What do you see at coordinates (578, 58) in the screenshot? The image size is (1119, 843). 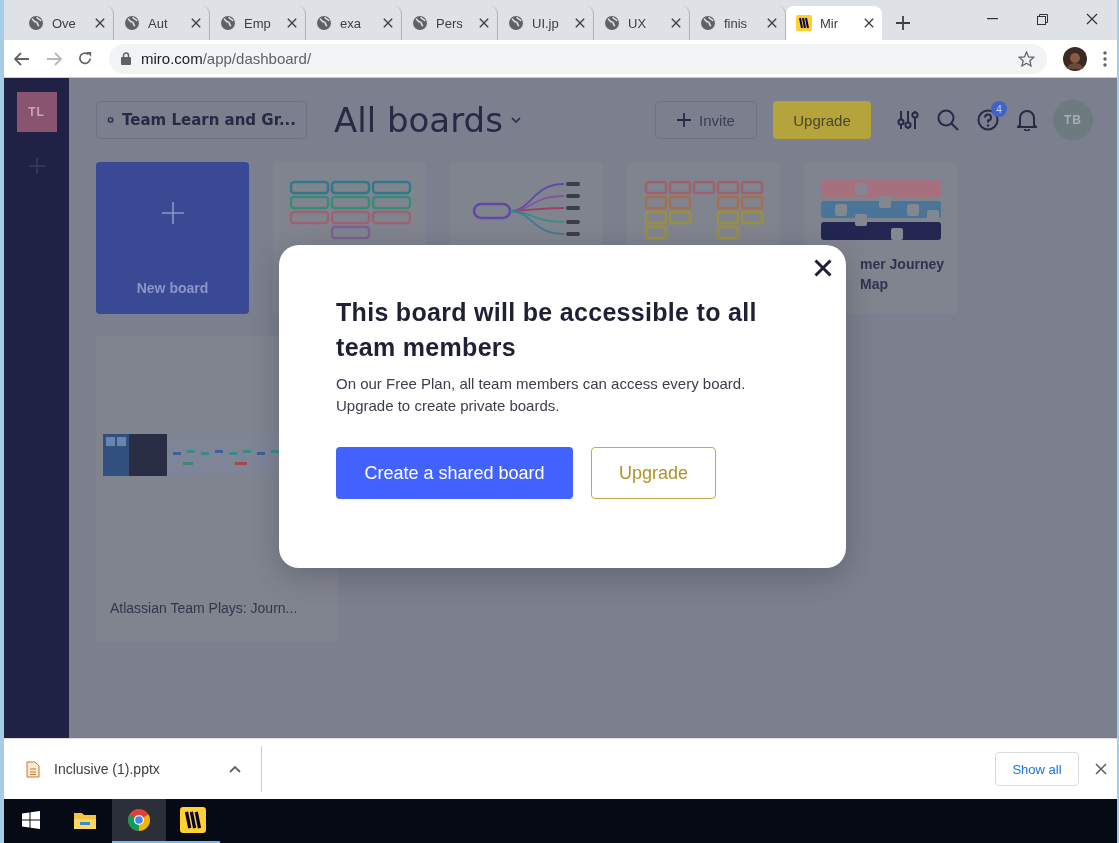 I see `address-bar: miro.com/app/dashboard/` at bounding box center [578, 58].